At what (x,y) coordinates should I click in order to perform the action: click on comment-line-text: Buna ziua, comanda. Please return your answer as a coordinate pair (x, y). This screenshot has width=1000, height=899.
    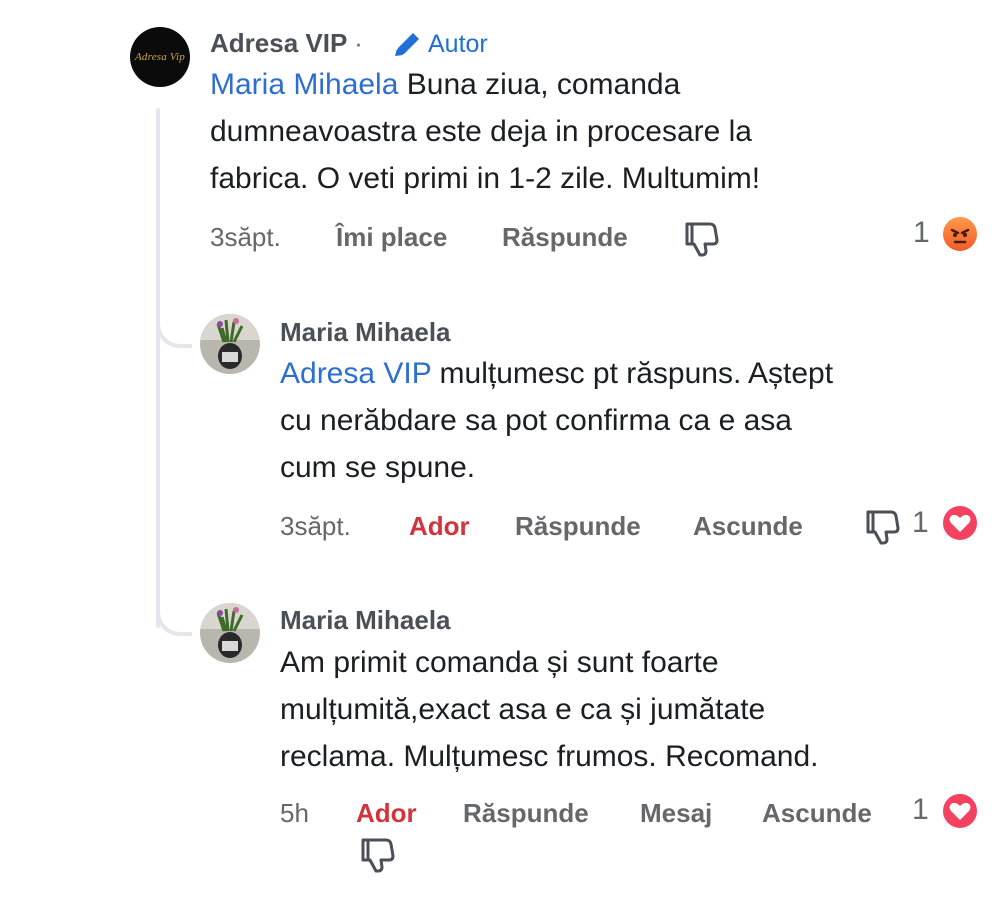
    Looking at the image, I should click on (539, 84).